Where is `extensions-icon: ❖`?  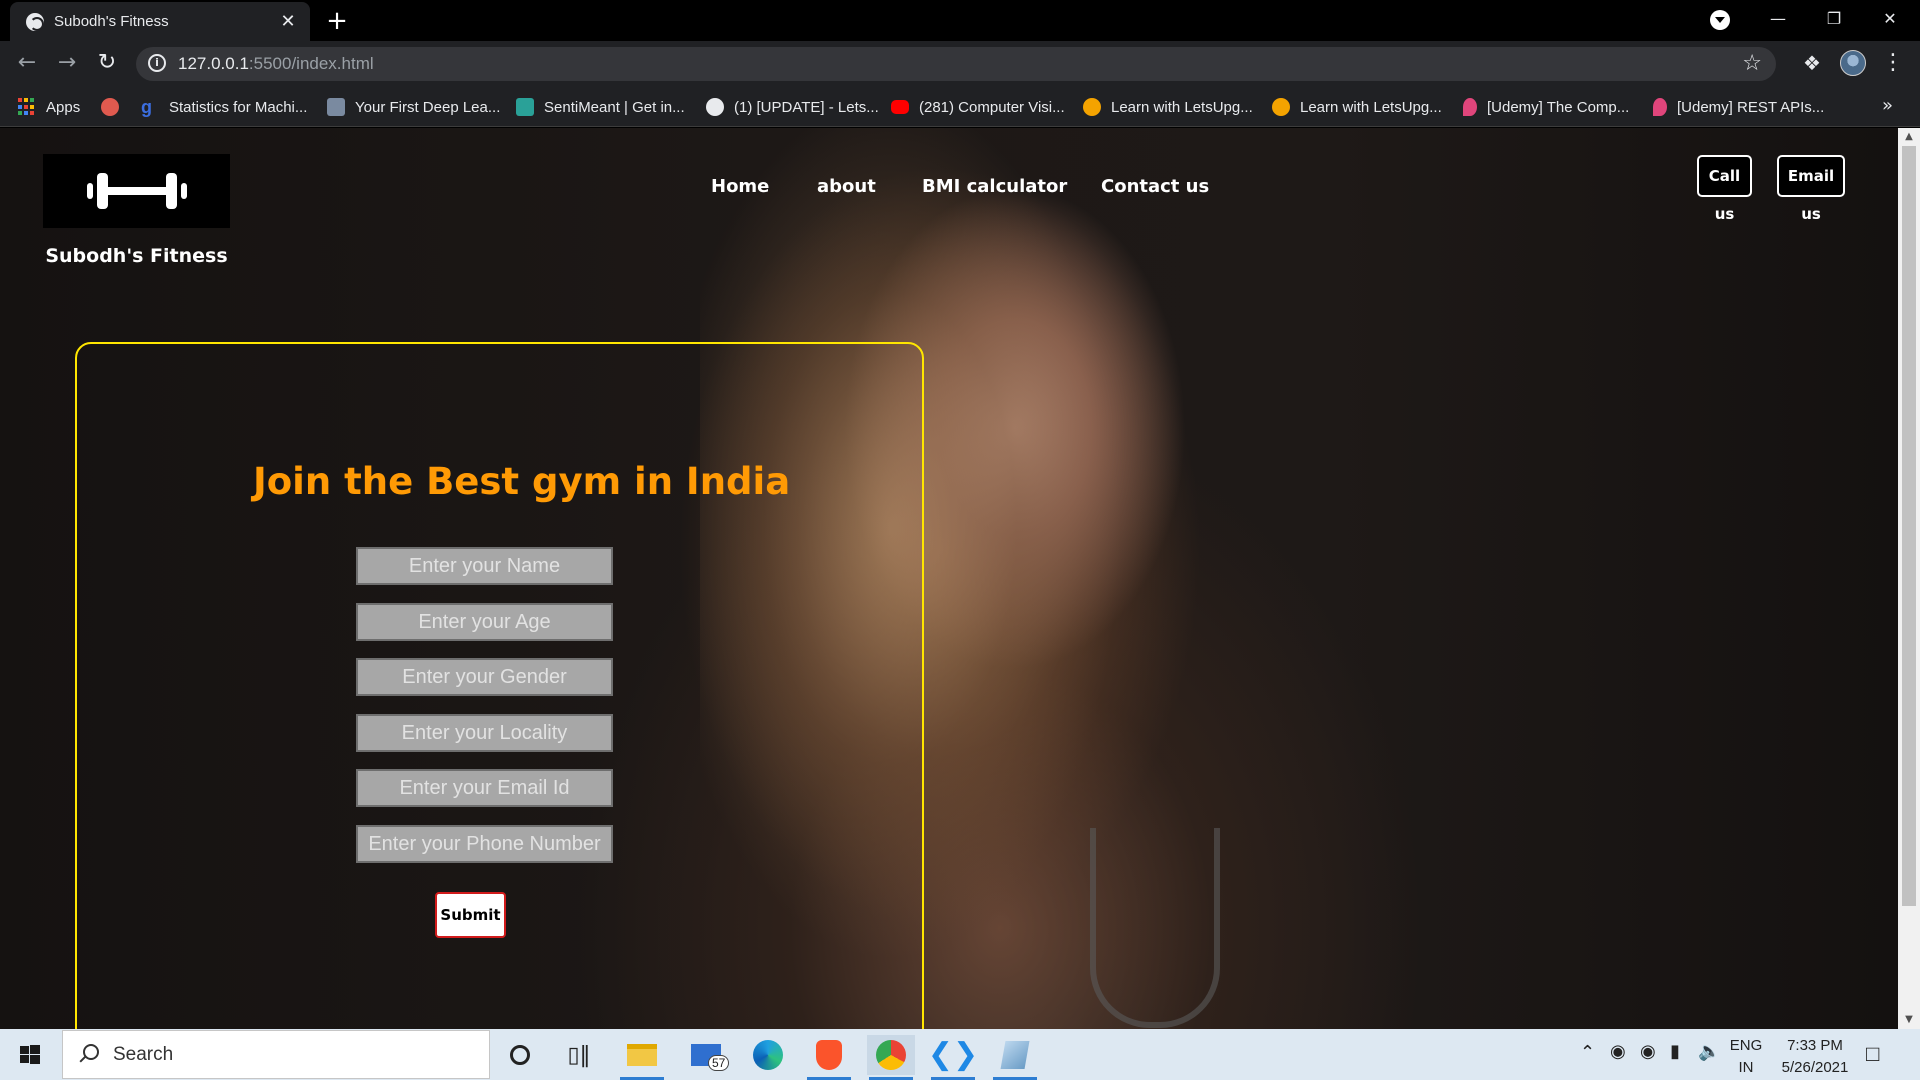
extensions-icon: ❖ is located at coordinates (1812, 63).